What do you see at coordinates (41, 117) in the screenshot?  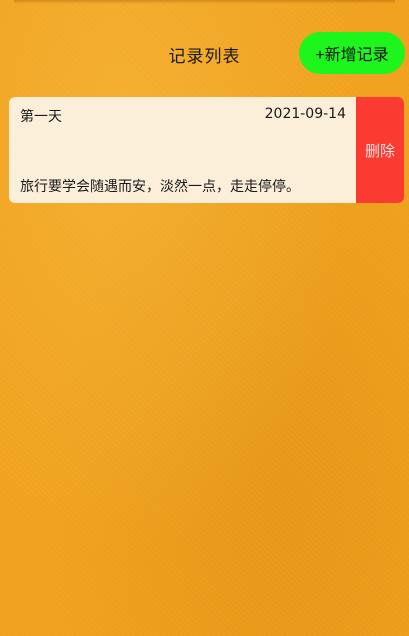 I see `record-title: 第一天` at bounding box center [41, 117].